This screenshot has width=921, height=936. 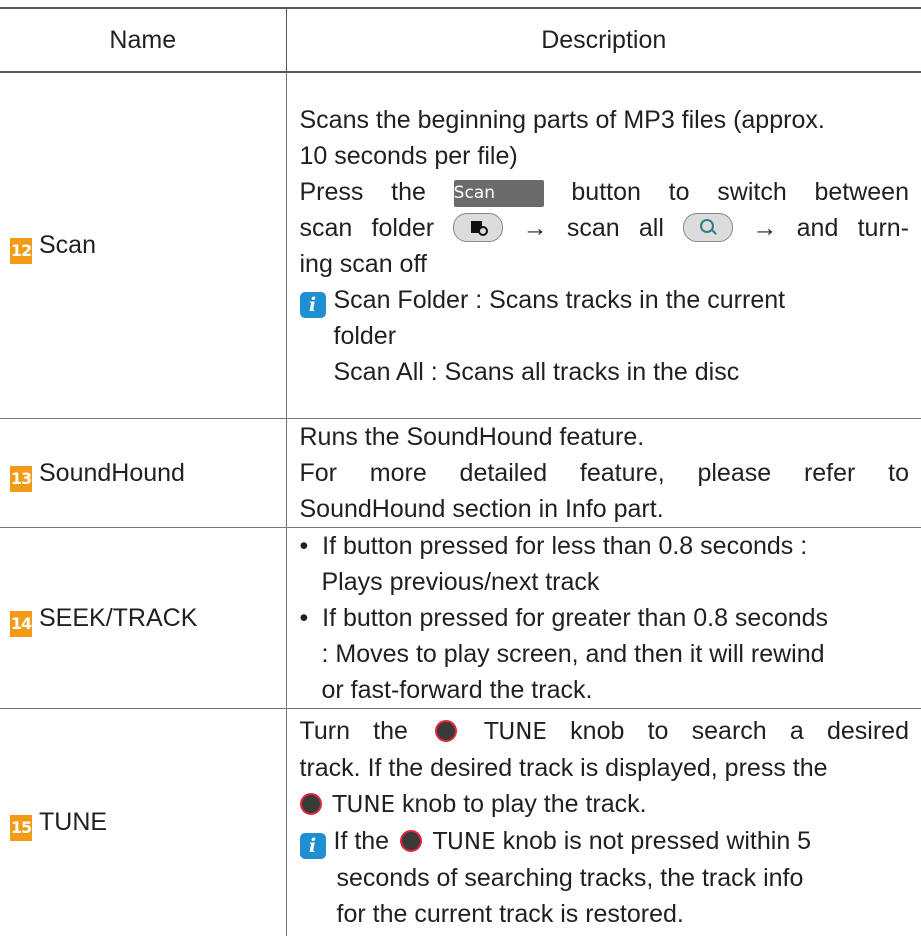 I want to click on note-line: for the current track is restored., so click(x=605, y=914).